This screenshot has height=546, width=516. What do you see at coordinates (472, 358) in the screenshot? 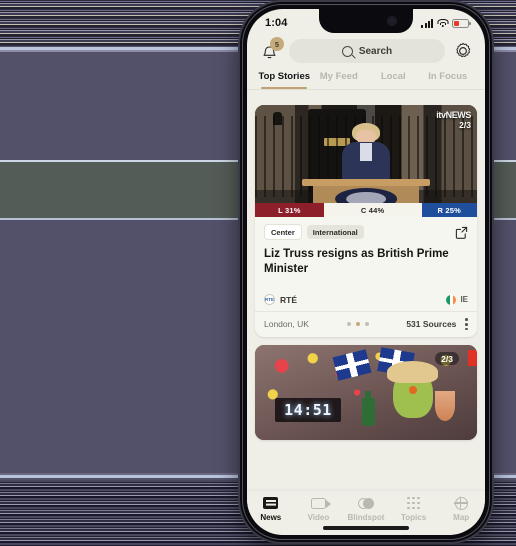
I see `channel-logo-edge` at bounding box center [472, 358].